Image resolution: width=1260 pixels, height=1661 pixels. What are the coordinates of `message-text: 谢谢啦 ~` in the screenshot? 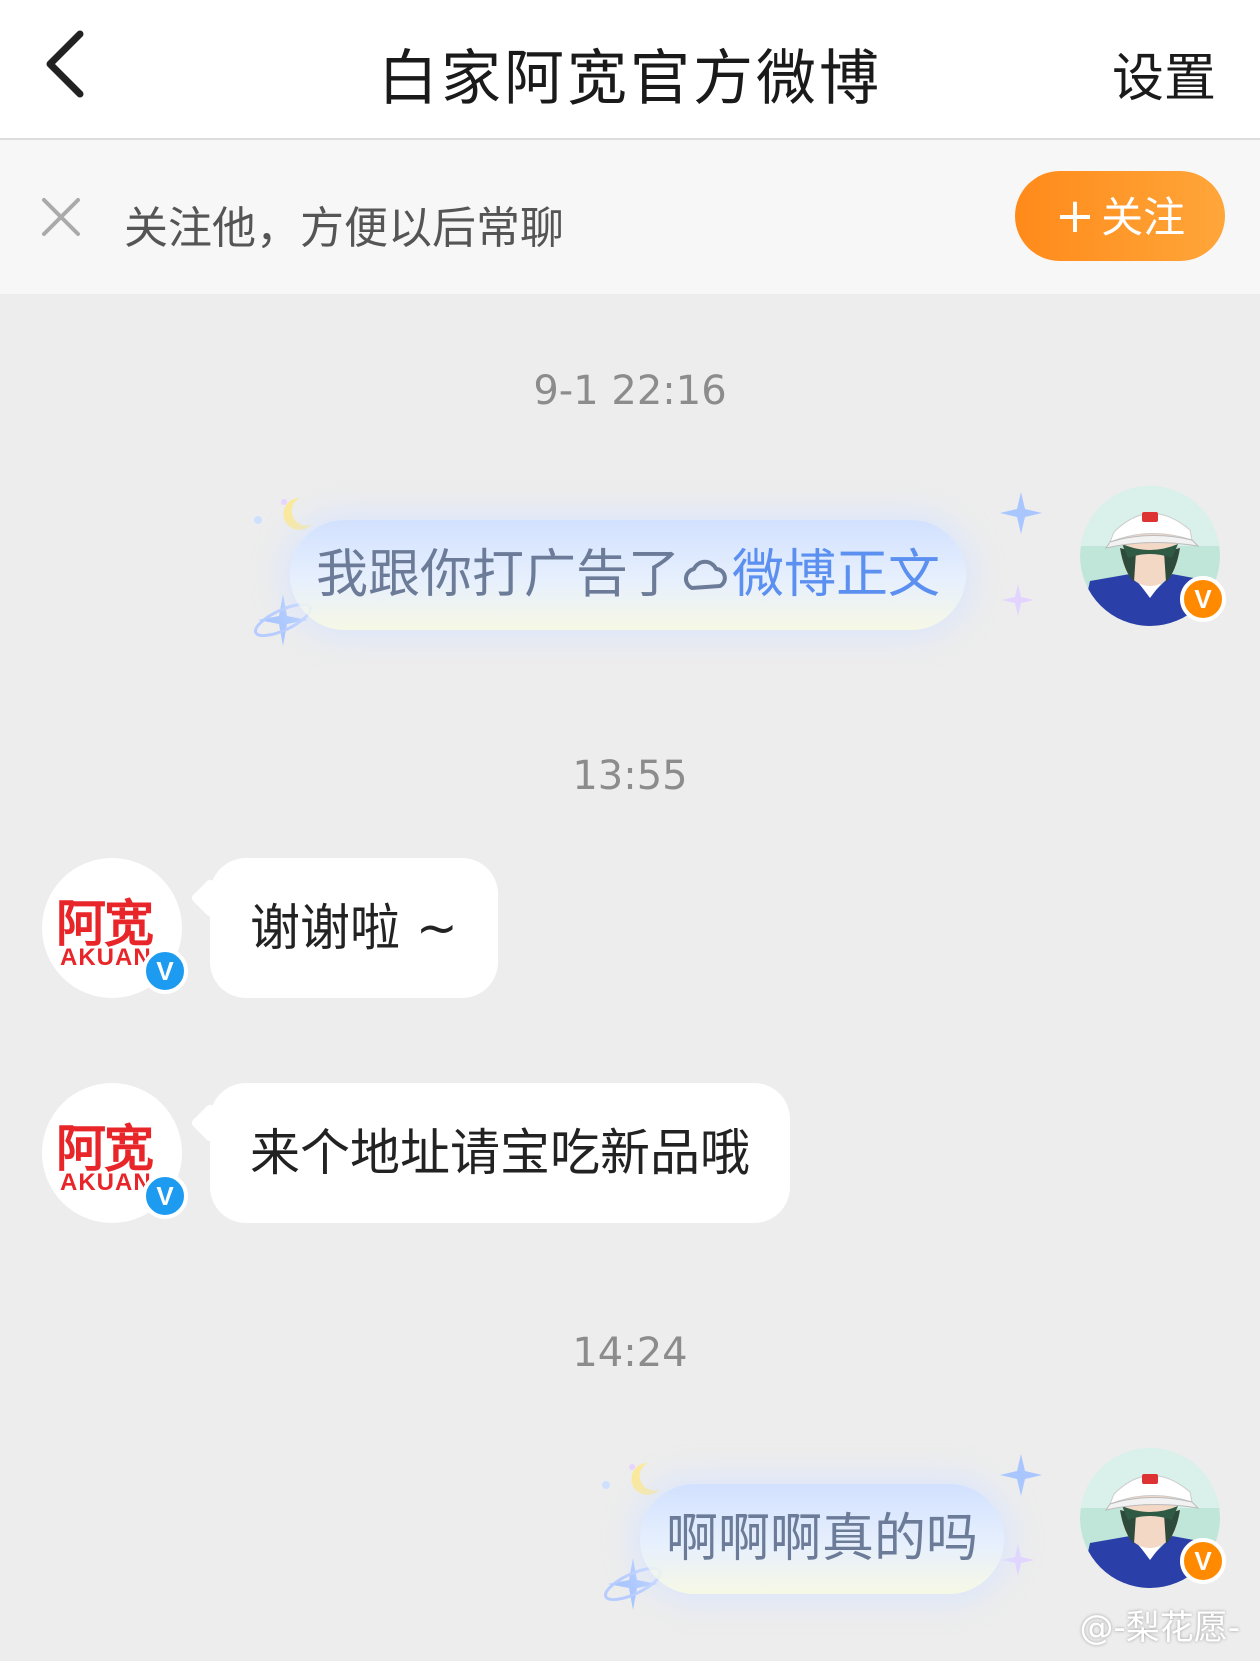 It's located at (354, 928).